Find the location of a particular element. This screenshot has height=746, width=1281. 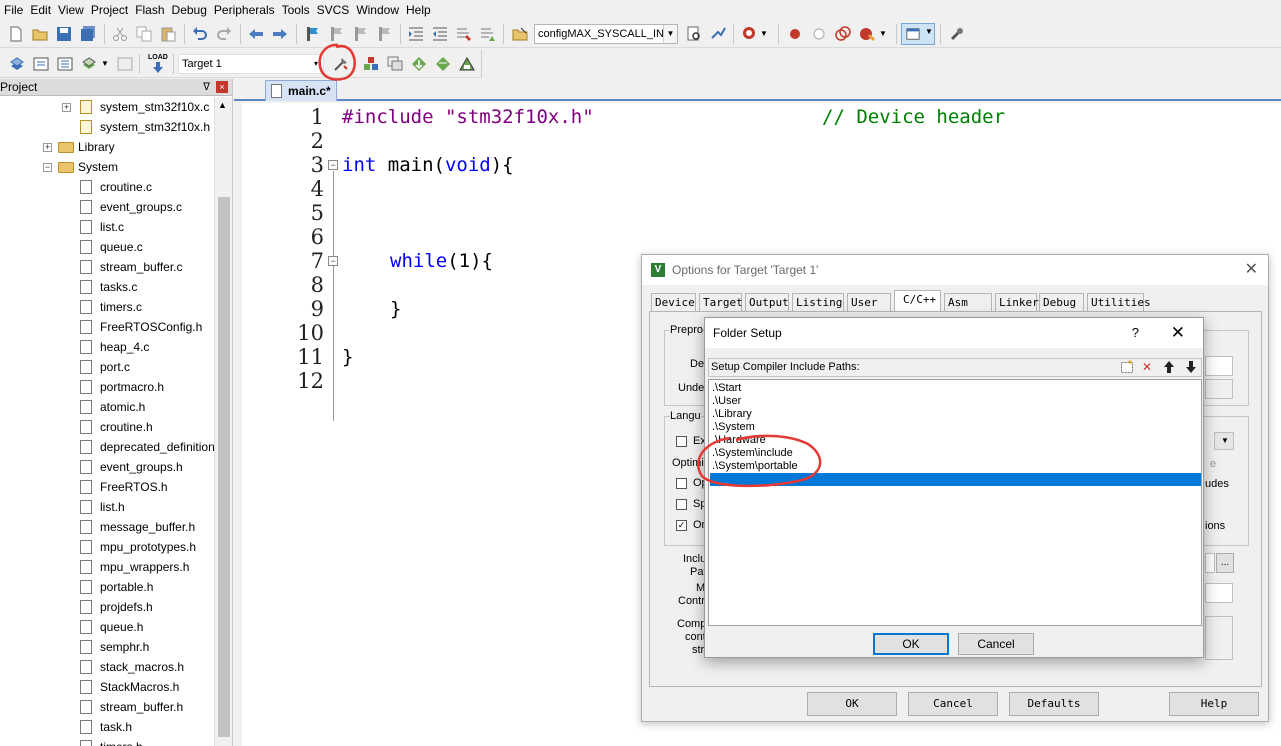

bookmark-next-icon is located at coordinates (360, 34).